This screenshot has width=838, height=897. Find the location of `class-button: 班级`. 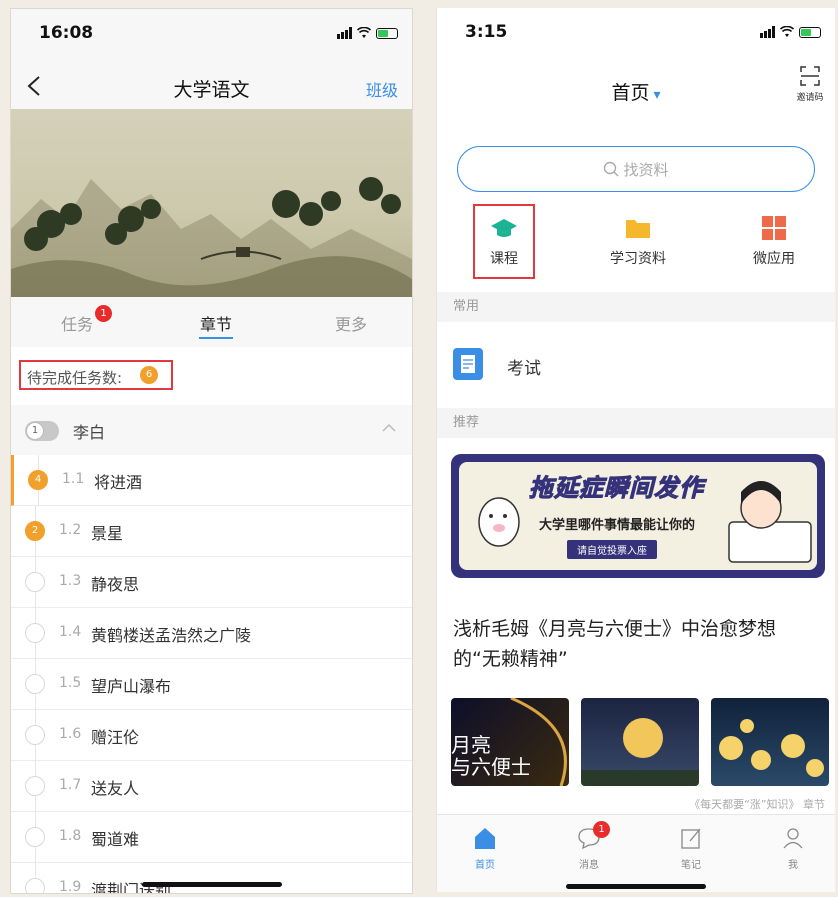

class-button: 班级 is located at coordinates (382, 89).